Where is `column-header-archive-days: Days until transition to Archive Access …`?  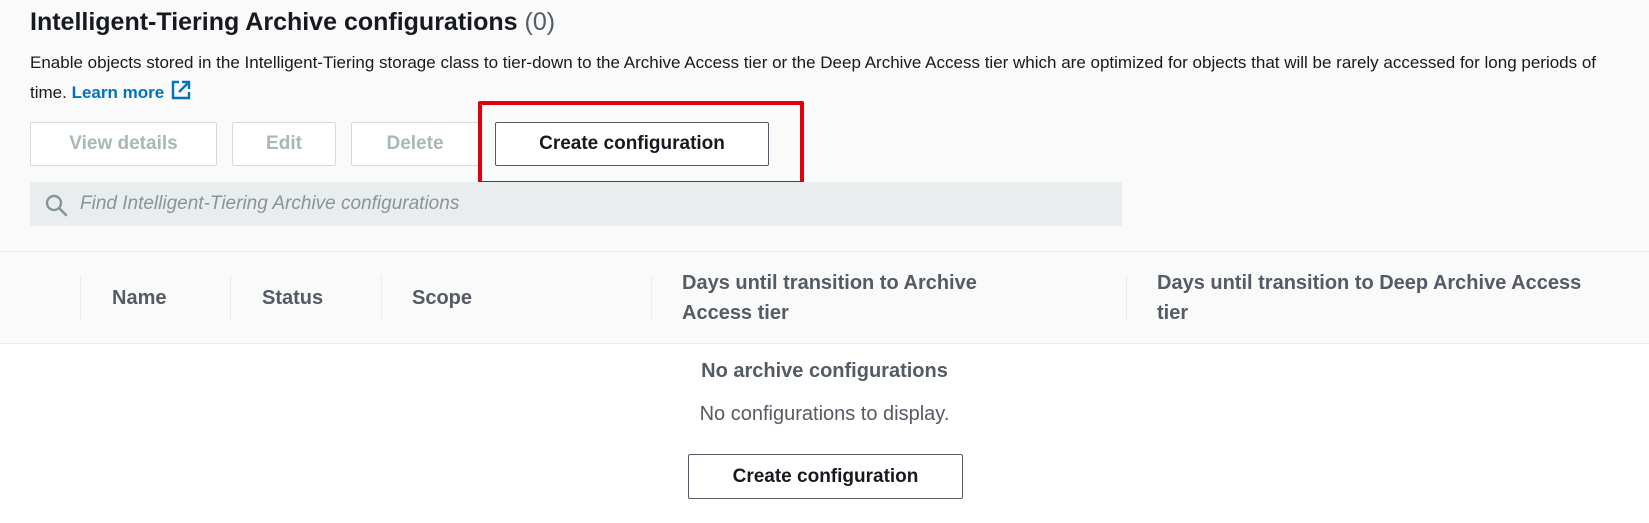
column-header-archive-days: Days until transition to Archive Access … is located at coordinates (888, 297).